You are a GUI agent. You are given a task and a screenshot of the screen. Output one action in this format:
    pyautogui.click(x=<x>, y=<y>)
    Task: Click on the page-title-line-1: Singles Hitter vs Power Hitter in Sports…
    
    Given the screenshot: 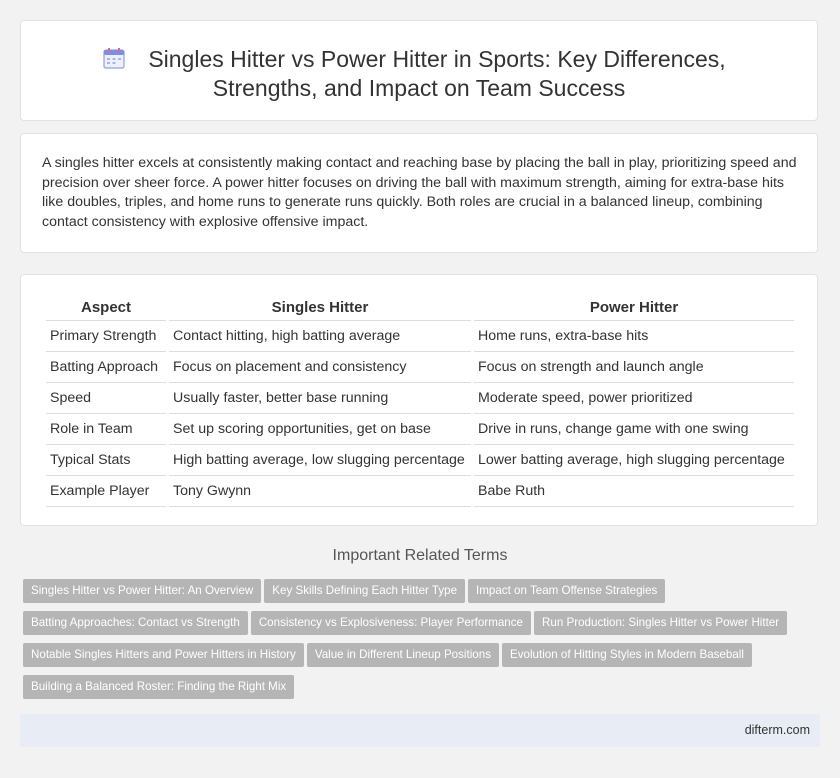 What is the action you would take?
    pyautogui.click(x=437, y=59)
    